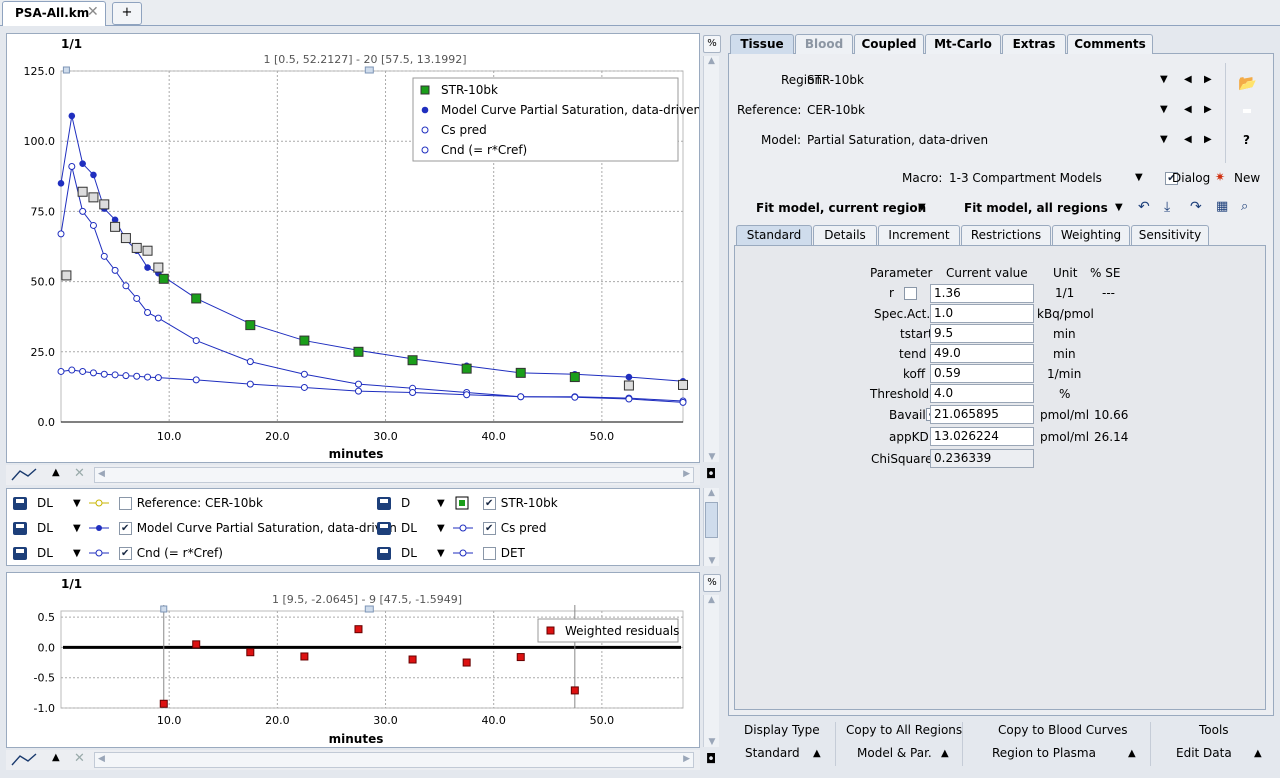  Describe the element at coordinates (945, 753) in the screenshot. I see `model-par-up-icon: ▲` at that location.